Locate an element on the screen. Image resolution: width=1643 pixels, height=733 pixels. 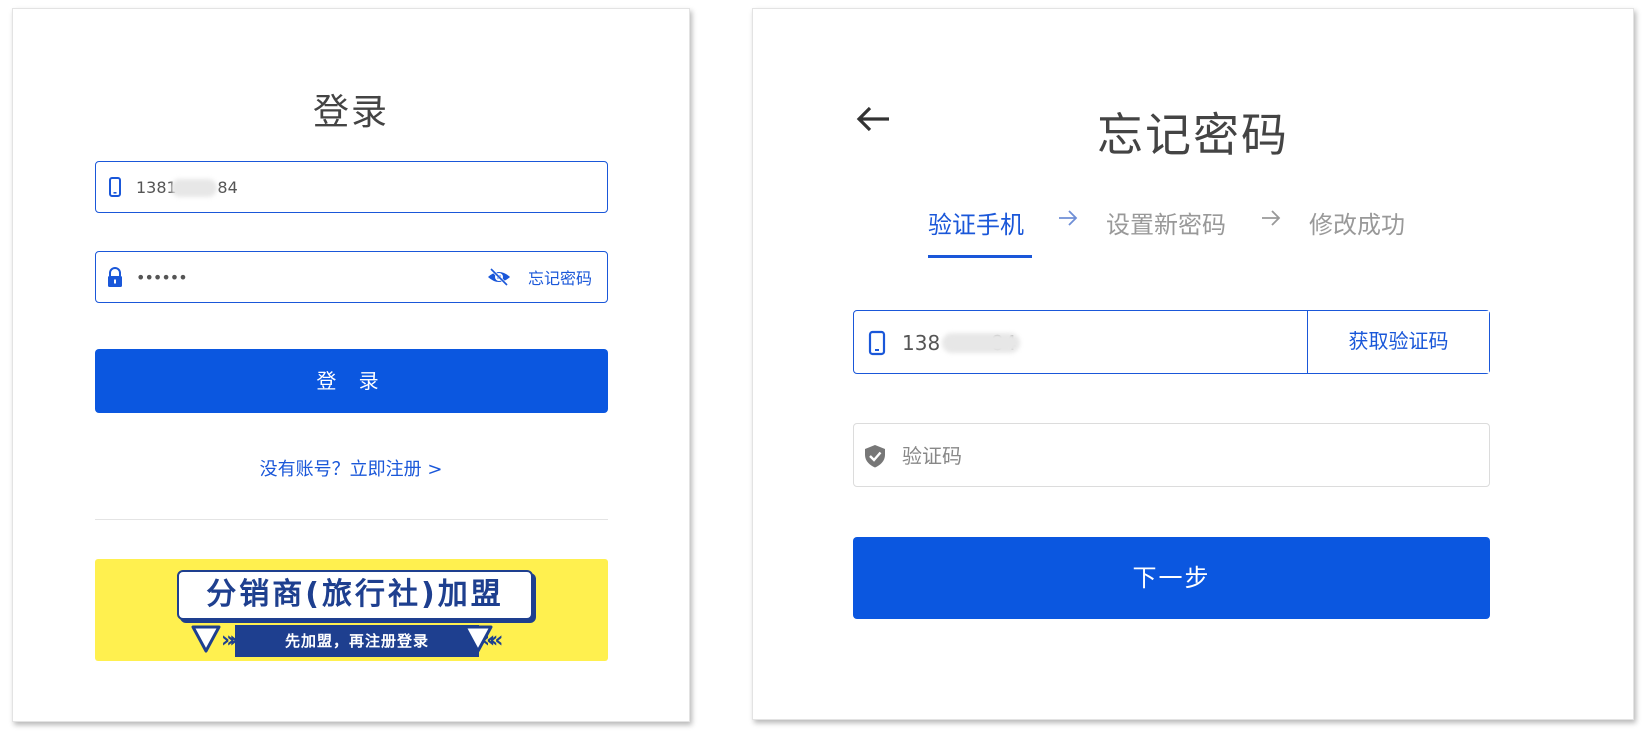
forgot-phone-field: 获取验证码 is located at coordinates (1171, 342).